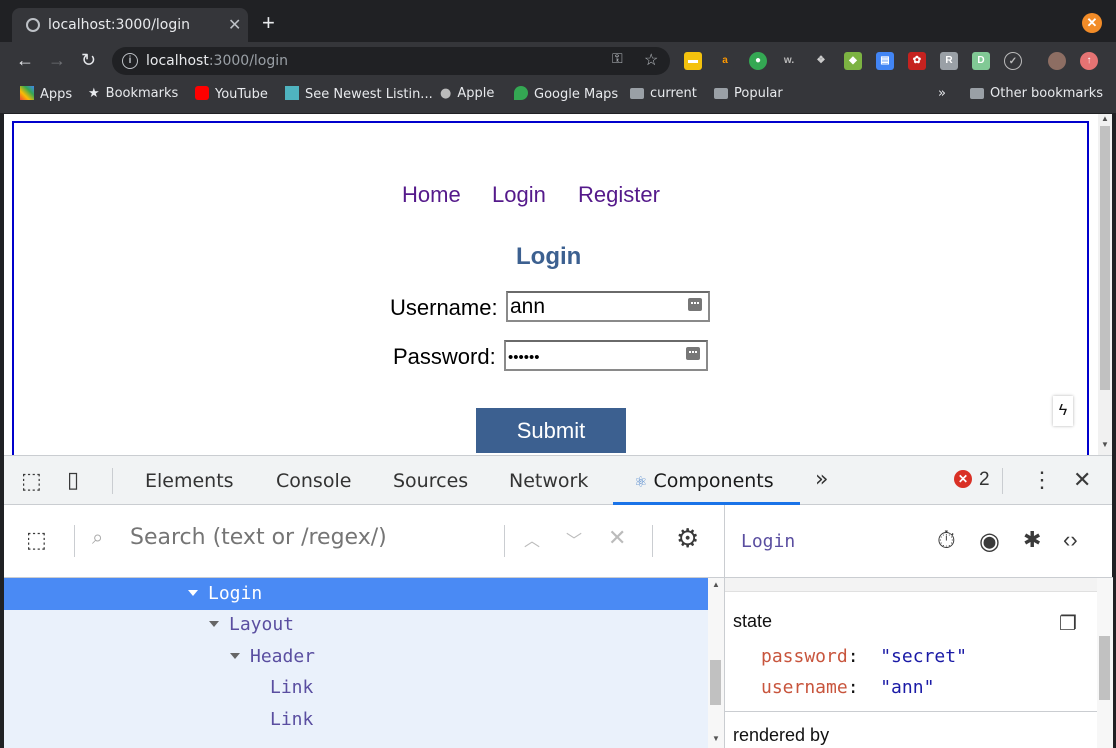 This screenshot has height=748, width=1116. Describe the element at coordinates (1092, 23) in the screenshot. I see `window-close-button: ✕` at that location.